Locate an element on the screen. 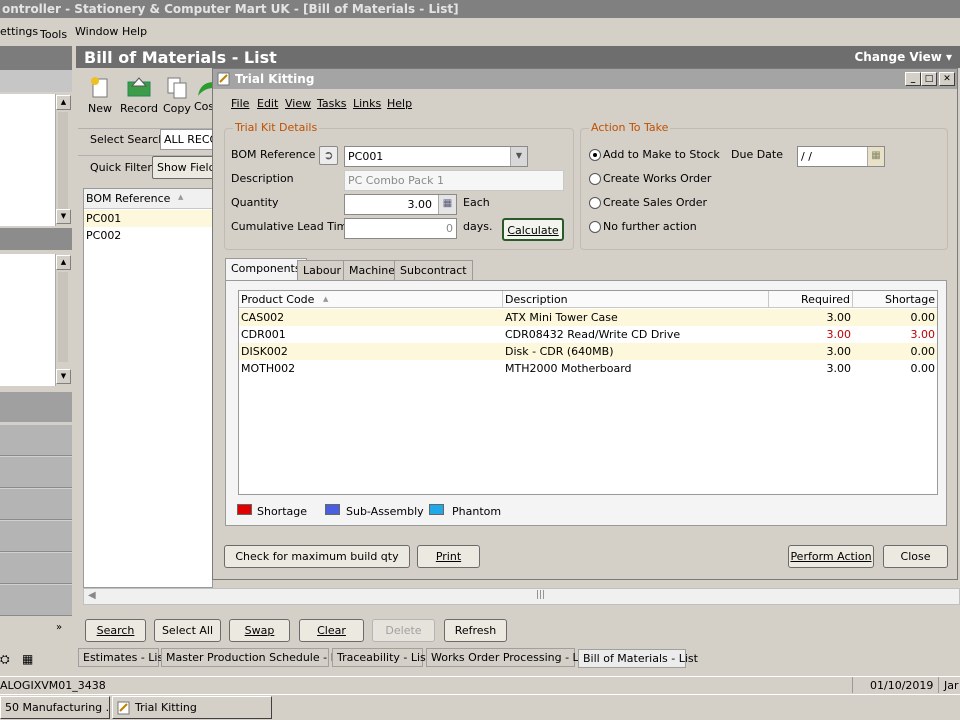 The height and width of the screenshot is (720, 960). table-row: MOTH002 MTH2000 Motherboard 3.00 0.00 is located at coordinates (588, 368).